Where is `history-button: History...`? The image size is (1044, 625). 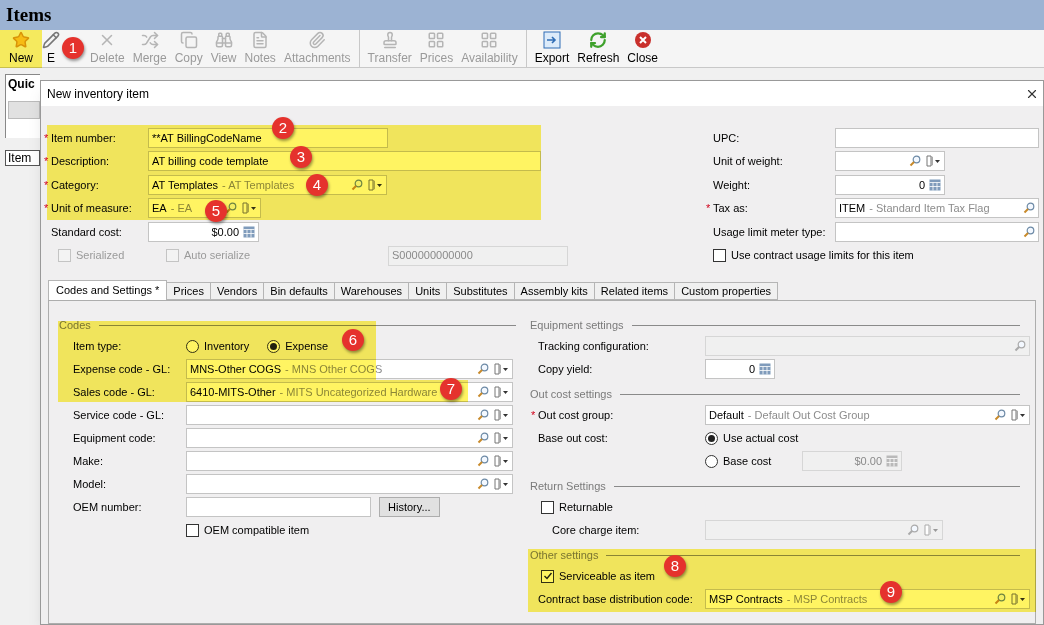
history-button: History... is located at coordinates (409, 507).